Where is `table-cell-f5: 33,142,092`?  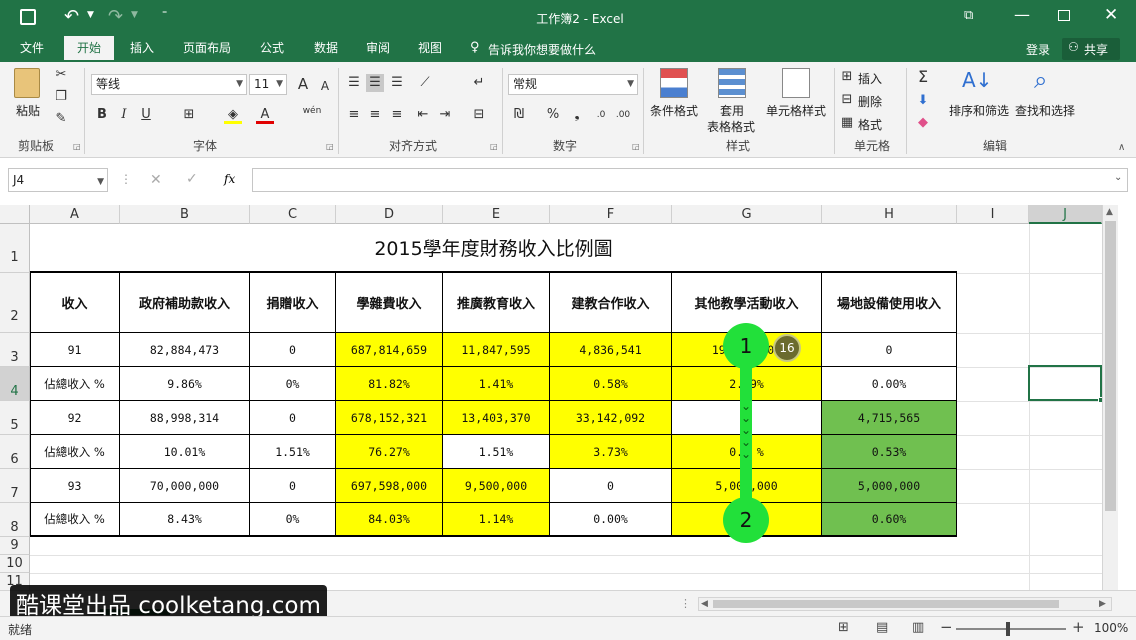 table-cell-f5: 33,142,092 is located at coordinates (611, 418).